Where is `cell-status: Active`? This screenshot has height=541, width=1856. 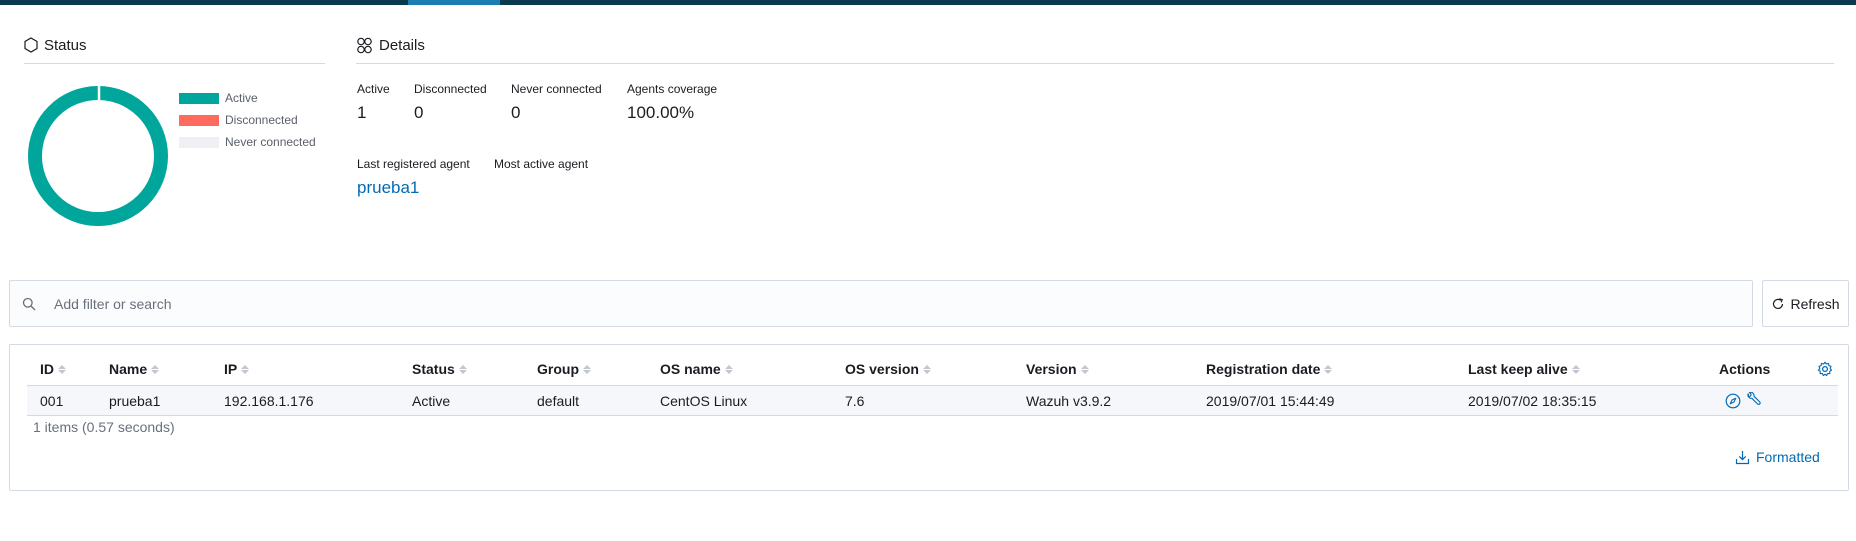 cell-status: Active is located at coordinates (431, 400).